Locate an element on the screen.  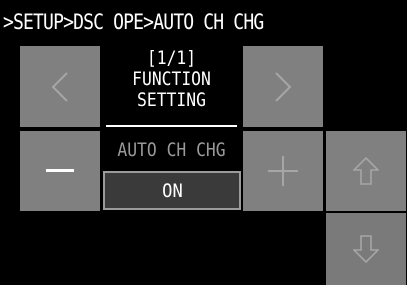
minus-button is located at coordinates (60, 171).